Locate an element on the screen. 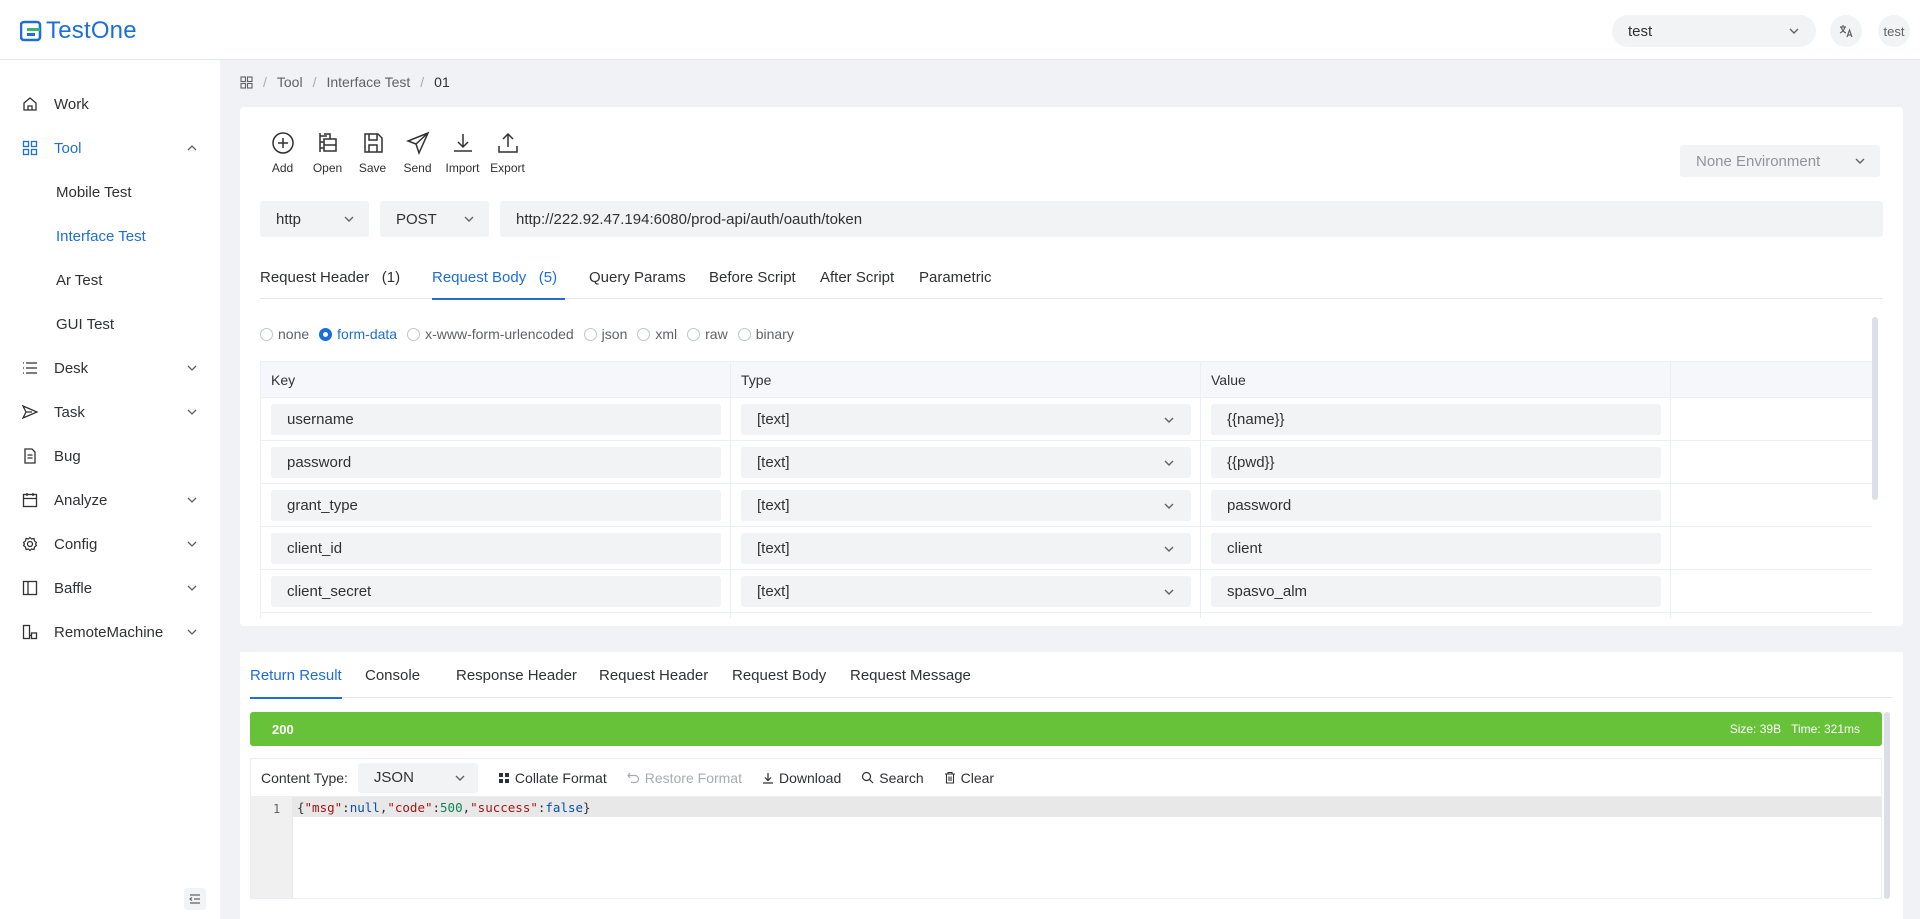 Image resolution: width=1920 pixels, height=919 pixels. key-input: username is located at coordinates (496, 419).